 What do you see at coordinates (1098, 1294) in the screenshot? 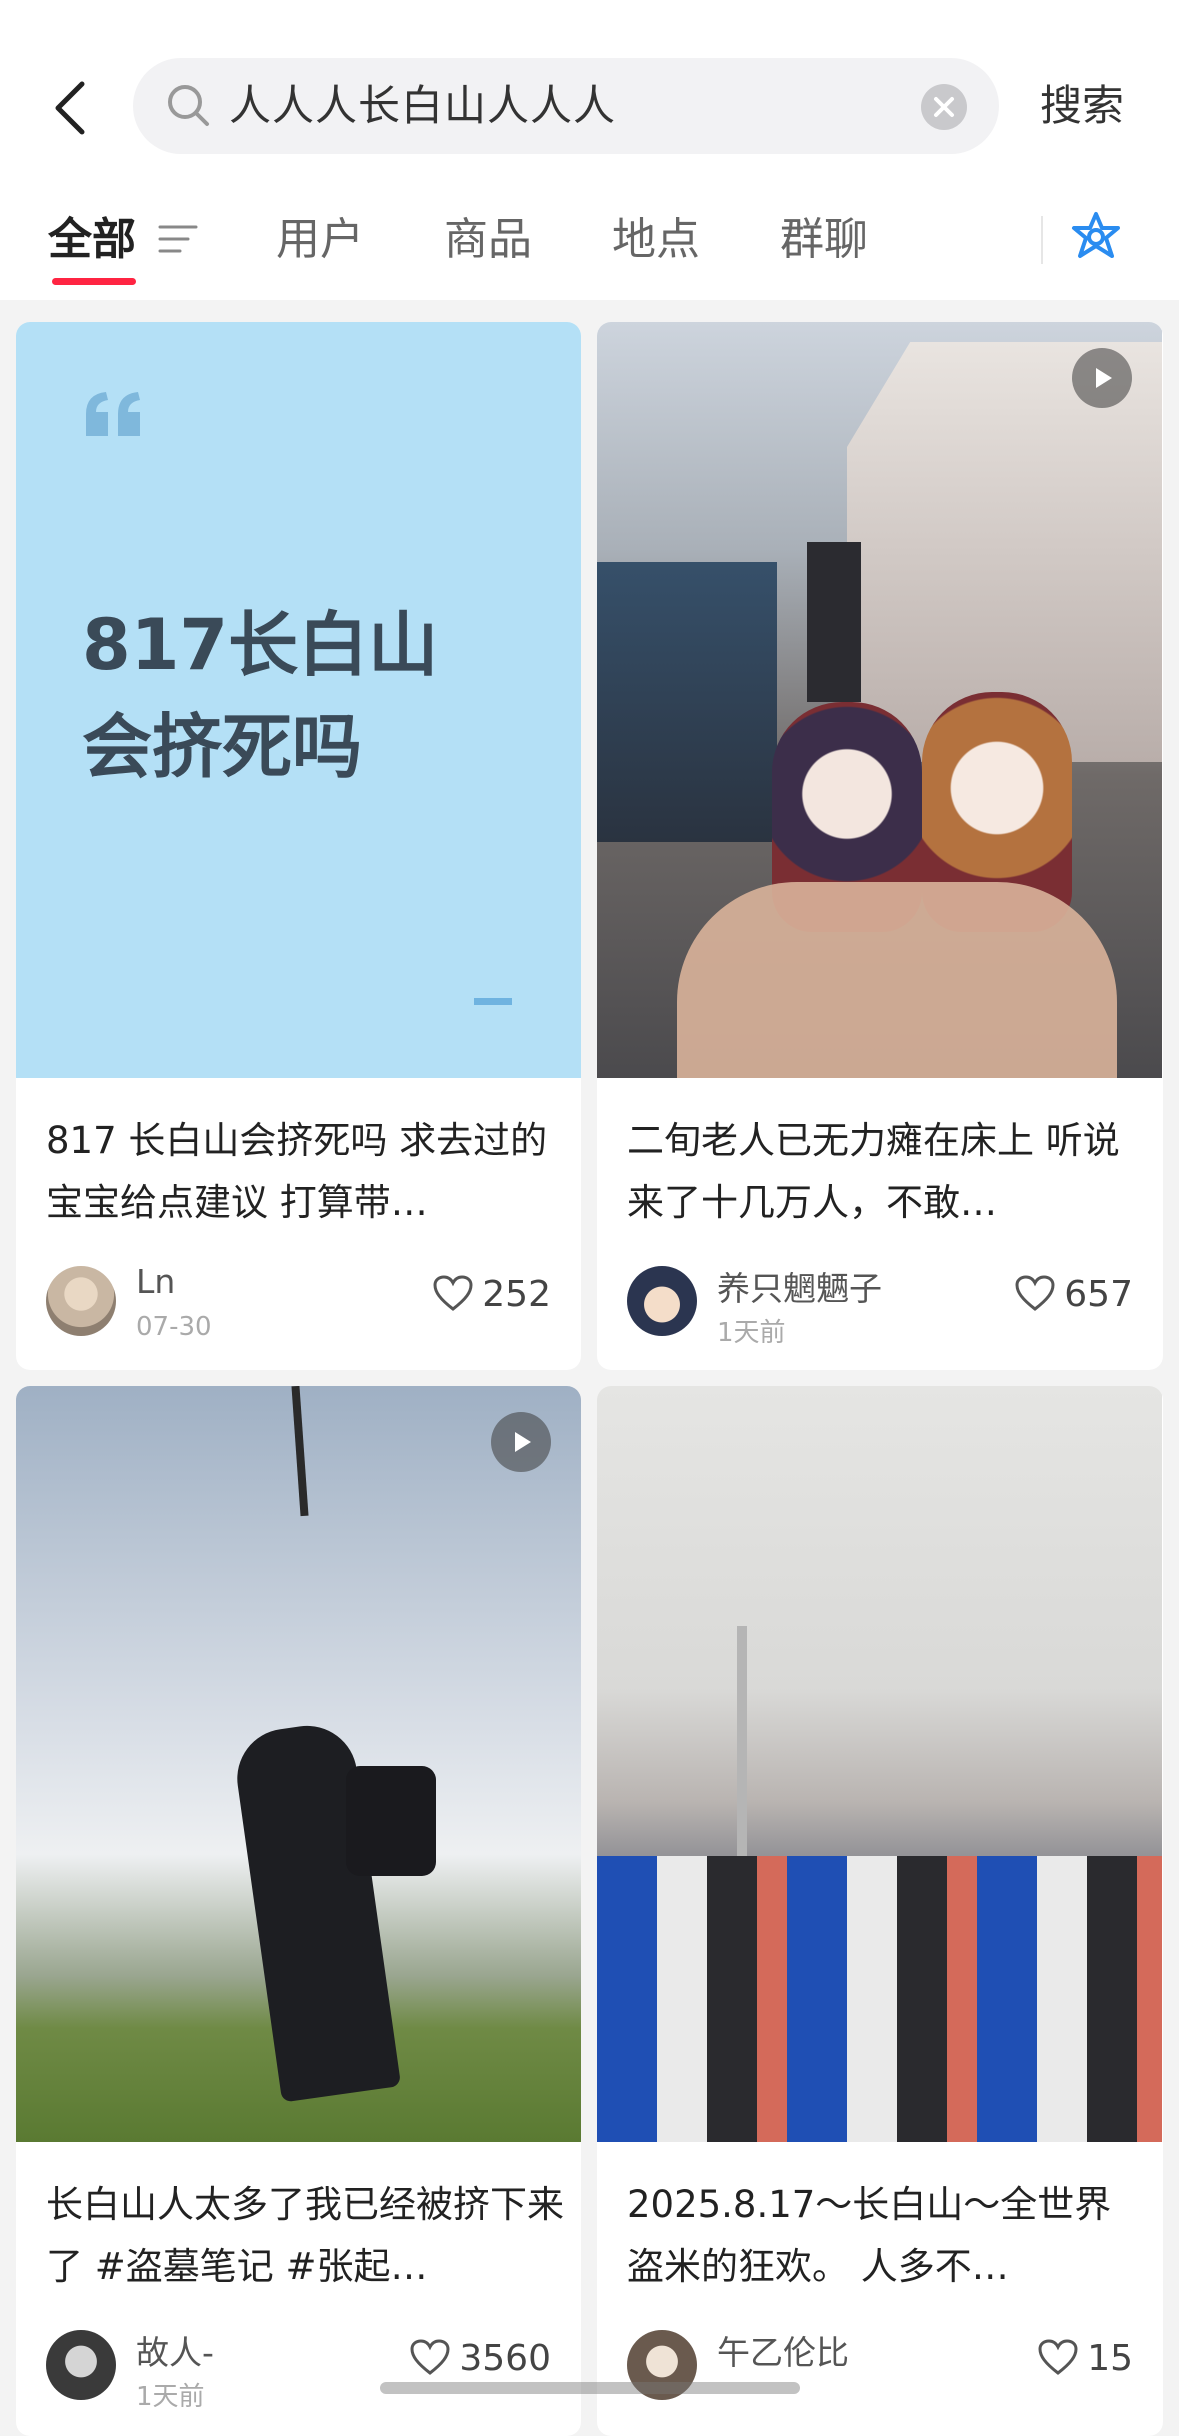
I see `like-count-value: 657` at bounding box center [1098, 1294].